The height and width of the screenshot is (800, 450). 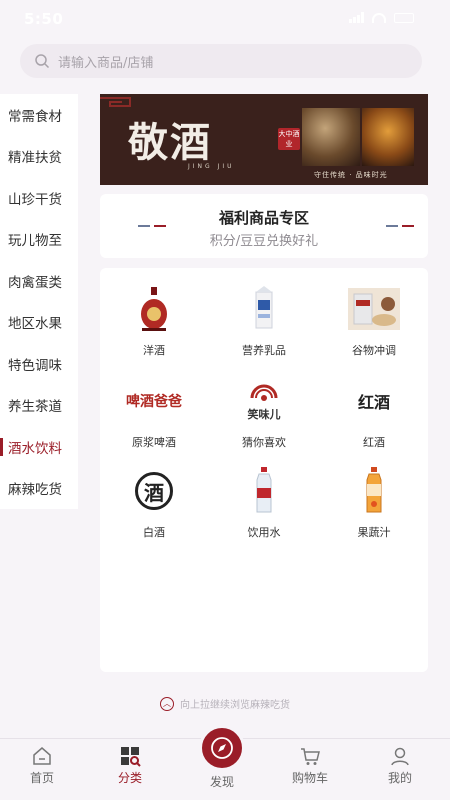 What do you see at coordinates (264, 309) in the screenshot?
I see `milk-carton-icon` at bounding box center [264, 309].